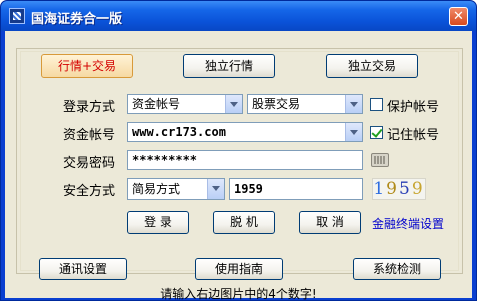 This screenshot has width=477, height=301. I want to click on security-mode-value: 简易方式, so click(156, 189).